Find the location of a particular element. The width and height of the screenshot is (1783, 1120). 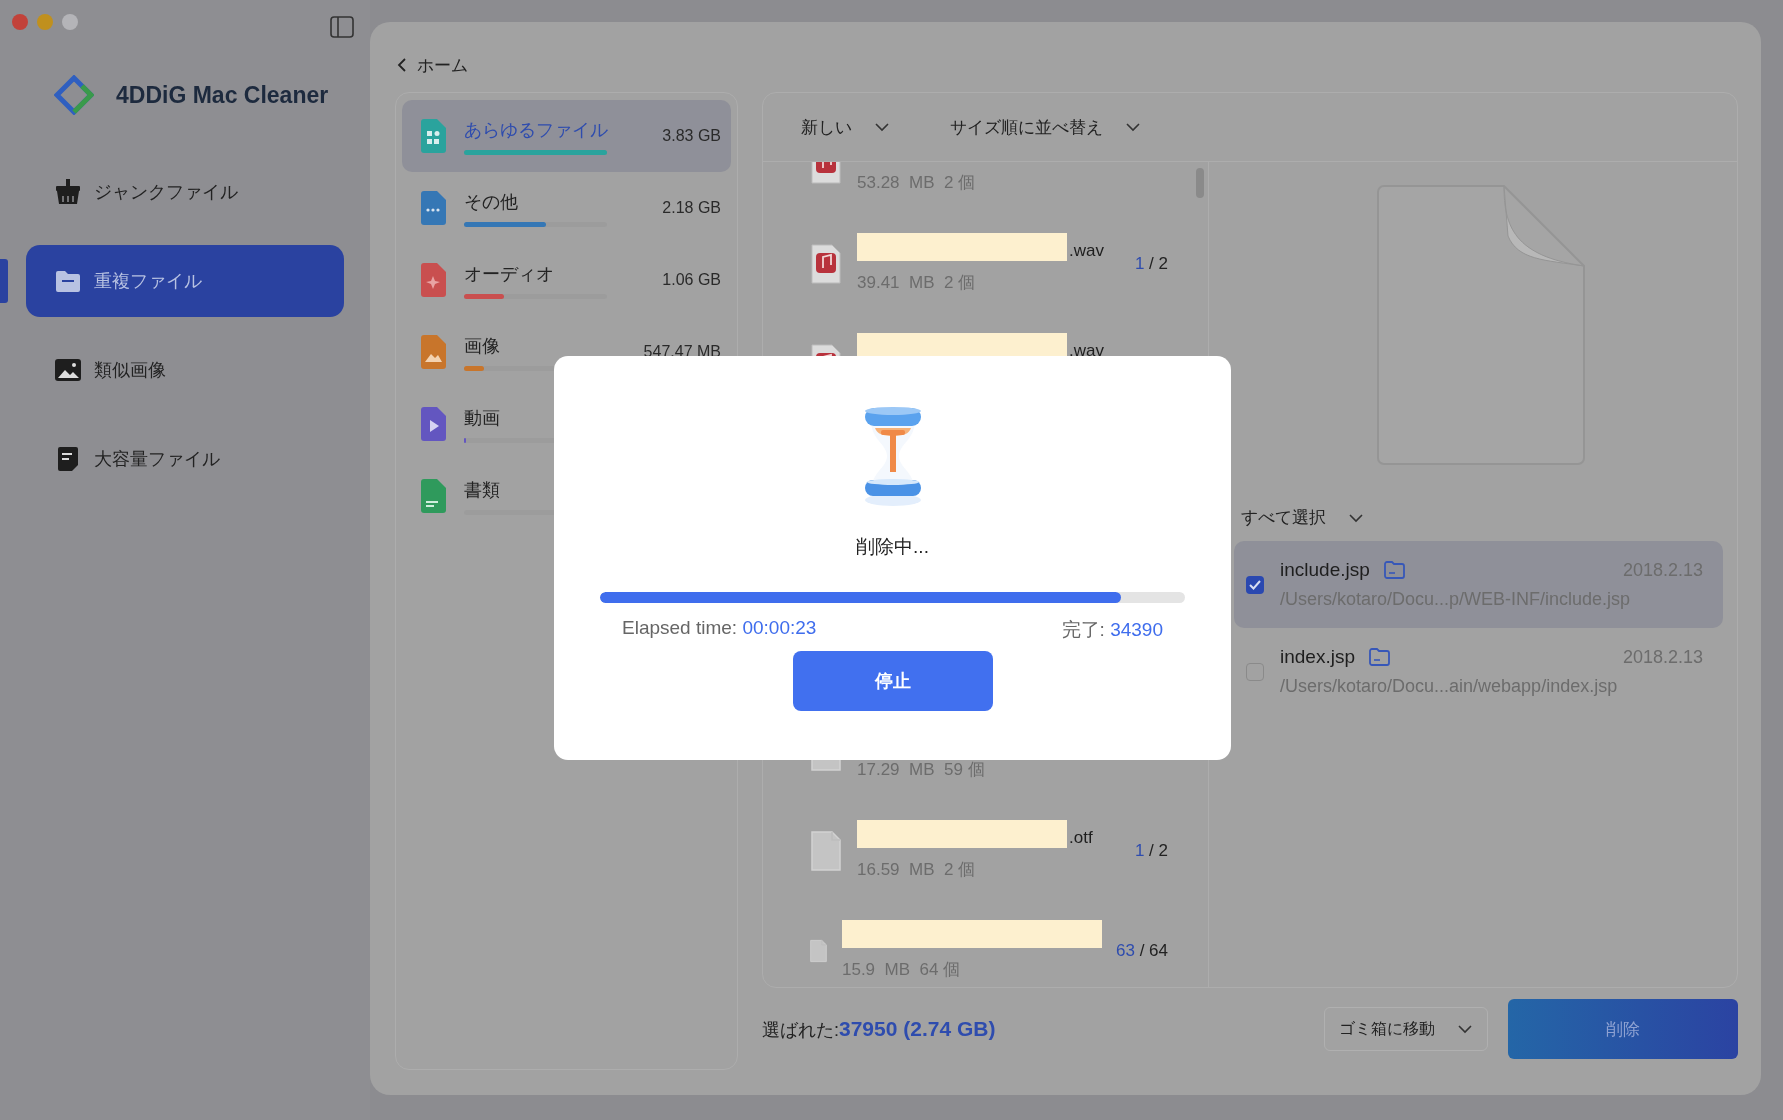

category-label: 動画 is located at coordinates (482, 418).